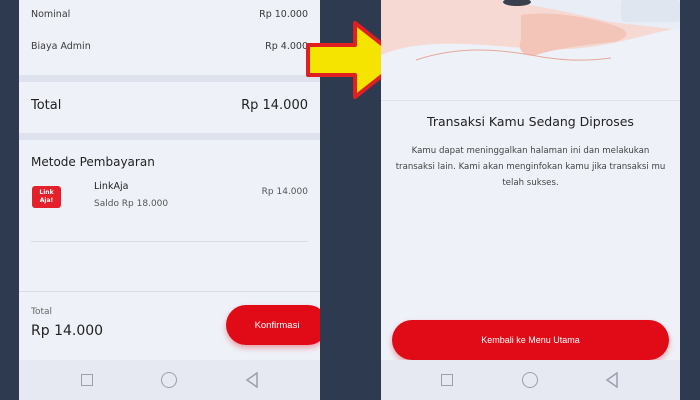 This screenshot has width=700, height=400. Describe the element at coordinates (131, 204) in the screenshot. I see `payment-balance: Saldo Rp 18.000` at that location.